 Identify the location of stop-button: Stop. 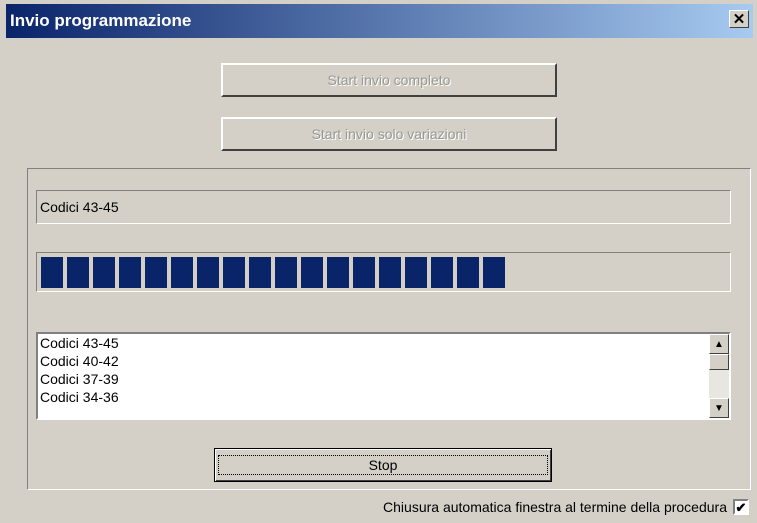
(383, 465).